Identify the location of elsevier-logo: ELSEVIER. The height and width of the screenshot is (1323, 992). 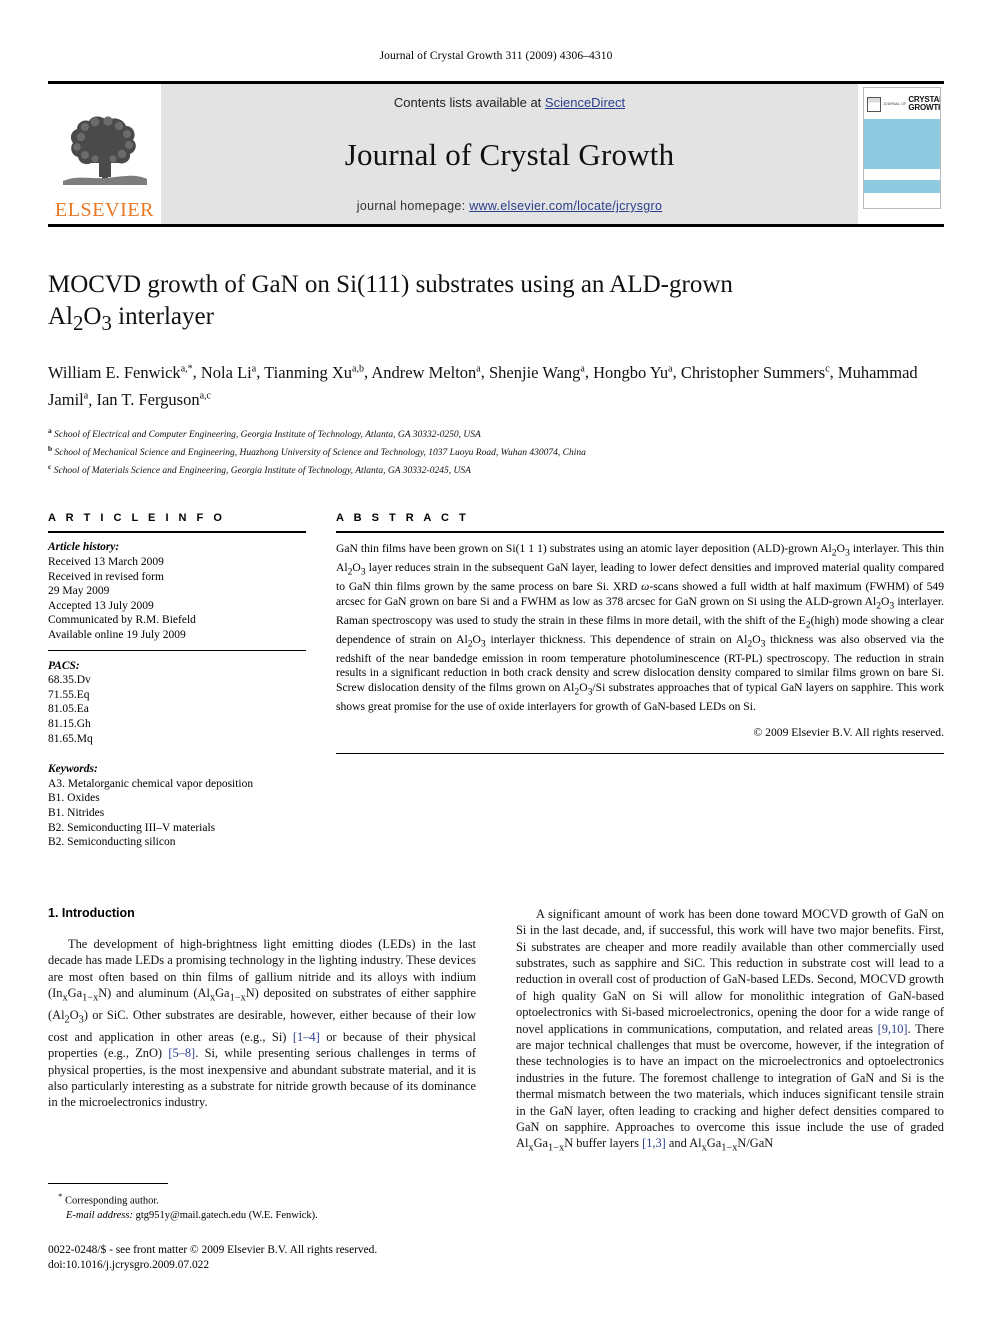
(104, 154).